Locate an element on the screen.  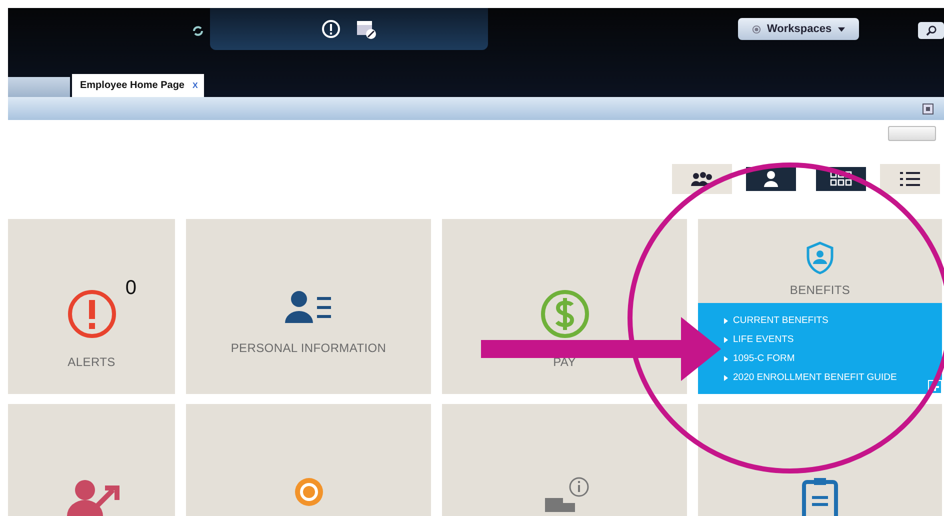
close-button: X is located at coordinates (195, 85).